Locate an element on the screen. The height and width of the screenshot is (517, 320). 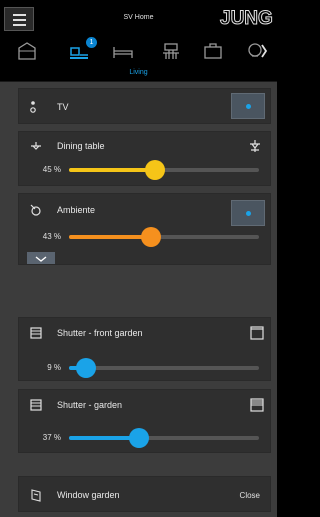
tv-toggle-button is located at coordinates (248, 106).